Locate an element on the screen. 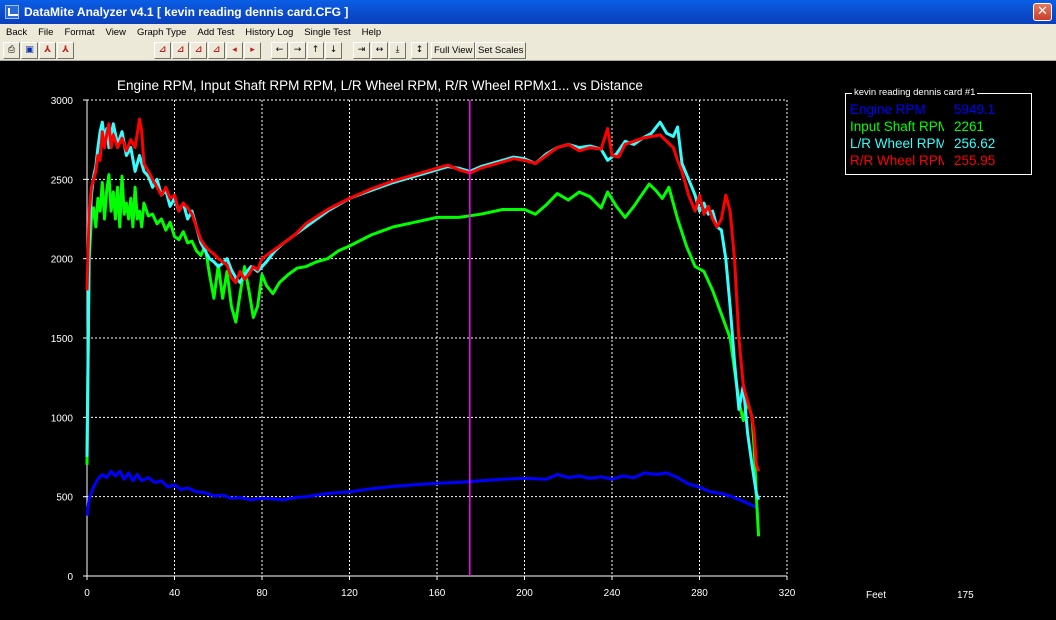 Image resolution: width=1056 pixels, height=620 pixels. legend-series-name: R/R Wheel RPM is located at coordinates (897, 160).